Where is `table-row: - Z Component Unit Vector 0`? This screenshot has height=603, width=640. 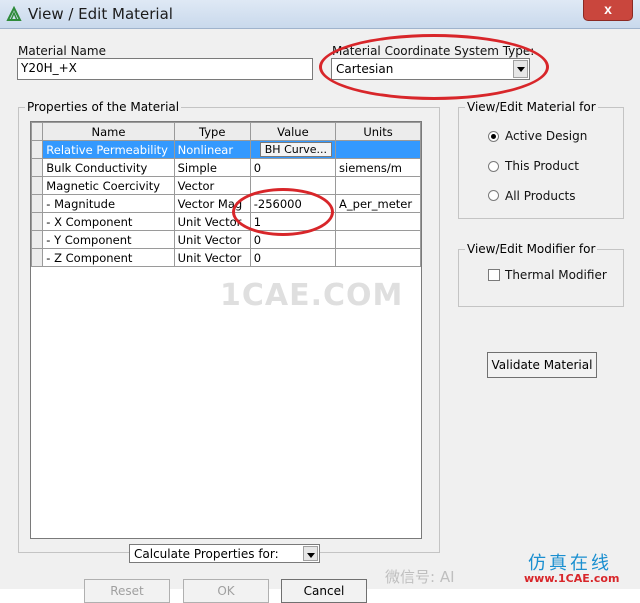 table-row: - Z Component Unit Vector 0 is located at coordinates (226, 257).